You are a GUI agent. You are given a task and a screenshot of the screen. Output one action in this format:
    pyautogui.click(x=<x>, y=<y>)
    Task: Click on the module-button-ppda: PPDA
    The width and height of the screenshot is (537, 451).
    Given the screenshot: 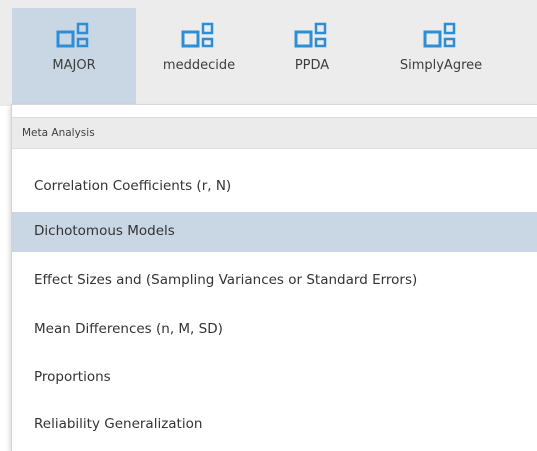 What is the action you would take?
    pyautogui.click(x=312, y=56)
    